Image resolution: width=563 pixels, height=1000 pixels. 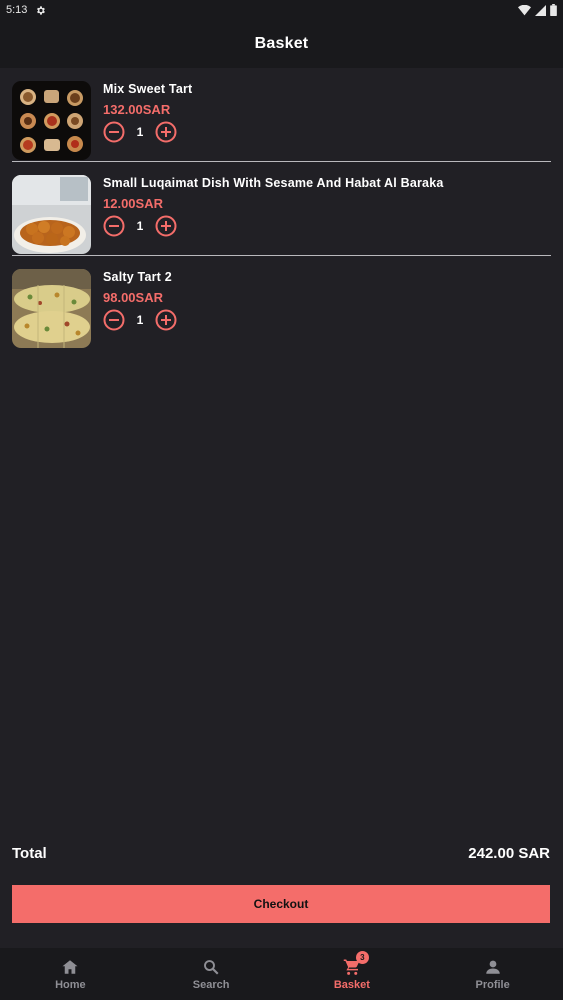 I want to click on battery-icon, so click(x=553, y=10).